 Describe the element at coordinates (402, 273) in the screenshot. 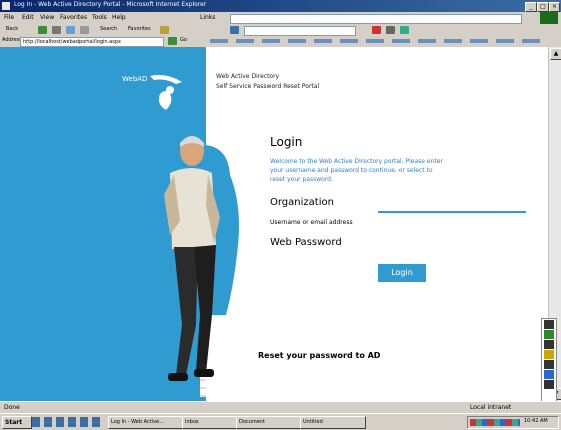

I see `login-button: Login` at that location.